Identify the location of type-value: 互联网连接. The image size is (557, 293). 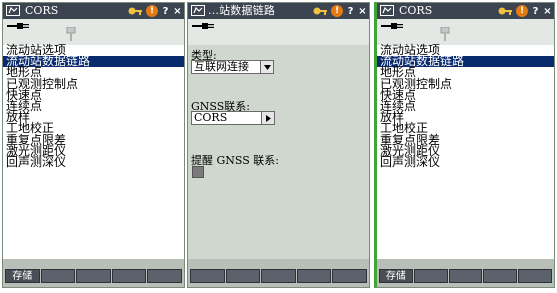
(221, 66).